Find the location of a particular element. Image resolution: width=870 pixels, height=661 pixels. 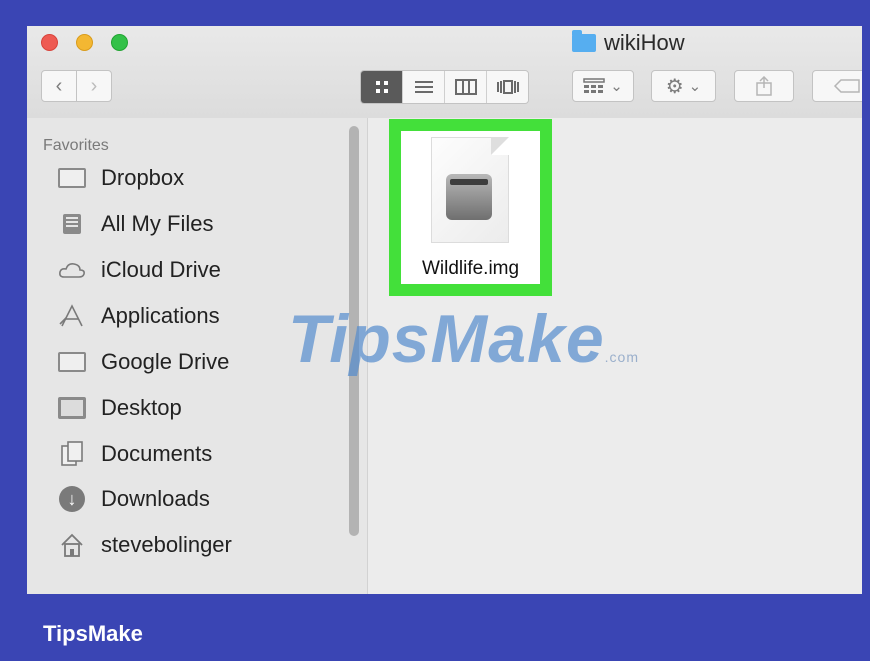

watermark: TipsMake.com is located at coordinates (463, 339).